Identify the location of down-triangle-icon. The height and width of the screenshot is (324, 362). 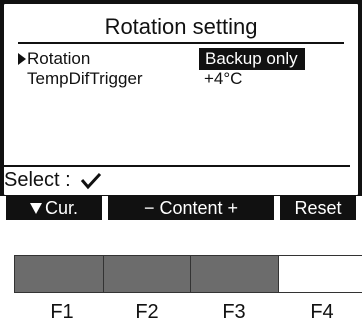
(35, 208).